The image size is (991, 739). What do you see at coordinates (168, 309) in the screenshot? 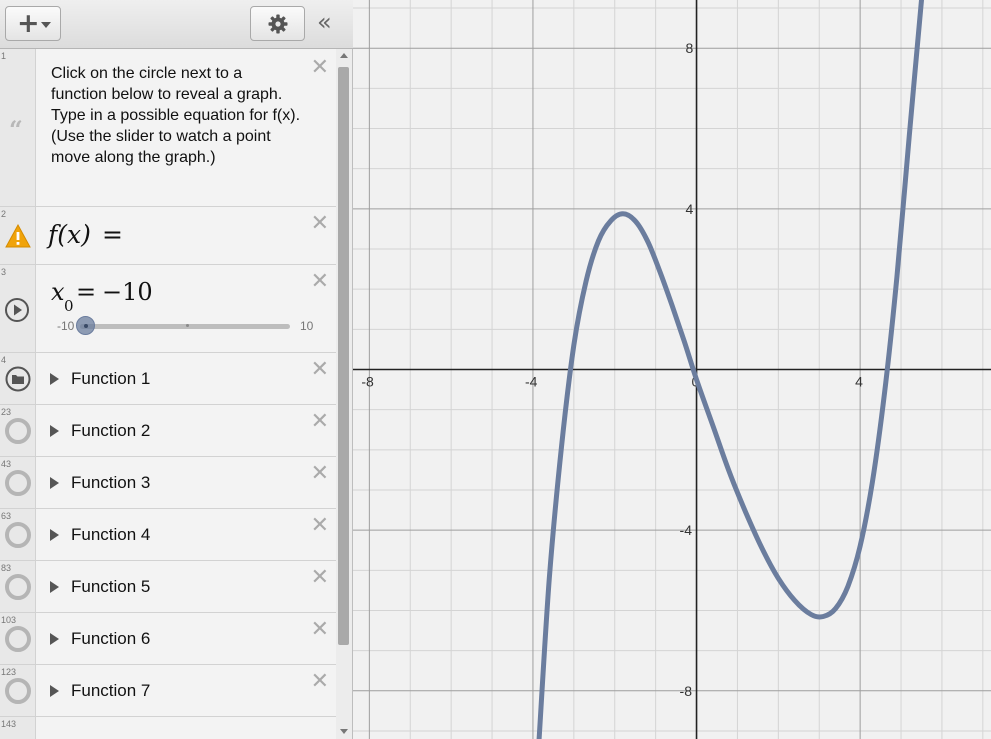
I see `slider-item: 3 x 0 = −10 -10 10 ✕` at bounding box center [168, 309].